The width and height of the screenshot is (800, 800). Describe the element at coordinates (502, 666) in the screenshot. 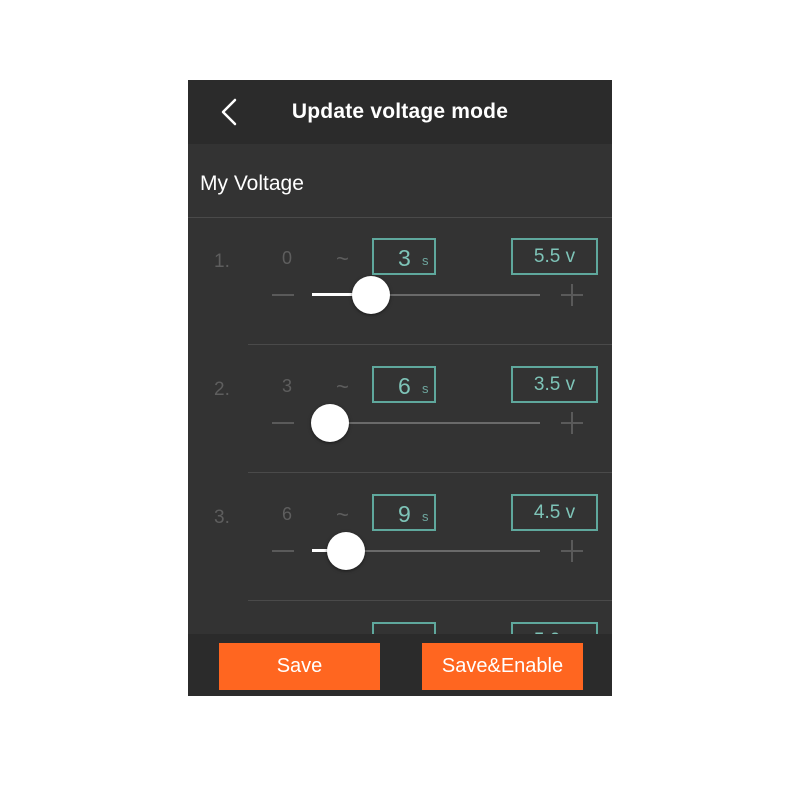

I see `save-enable-button: Save&Enable` at that location.